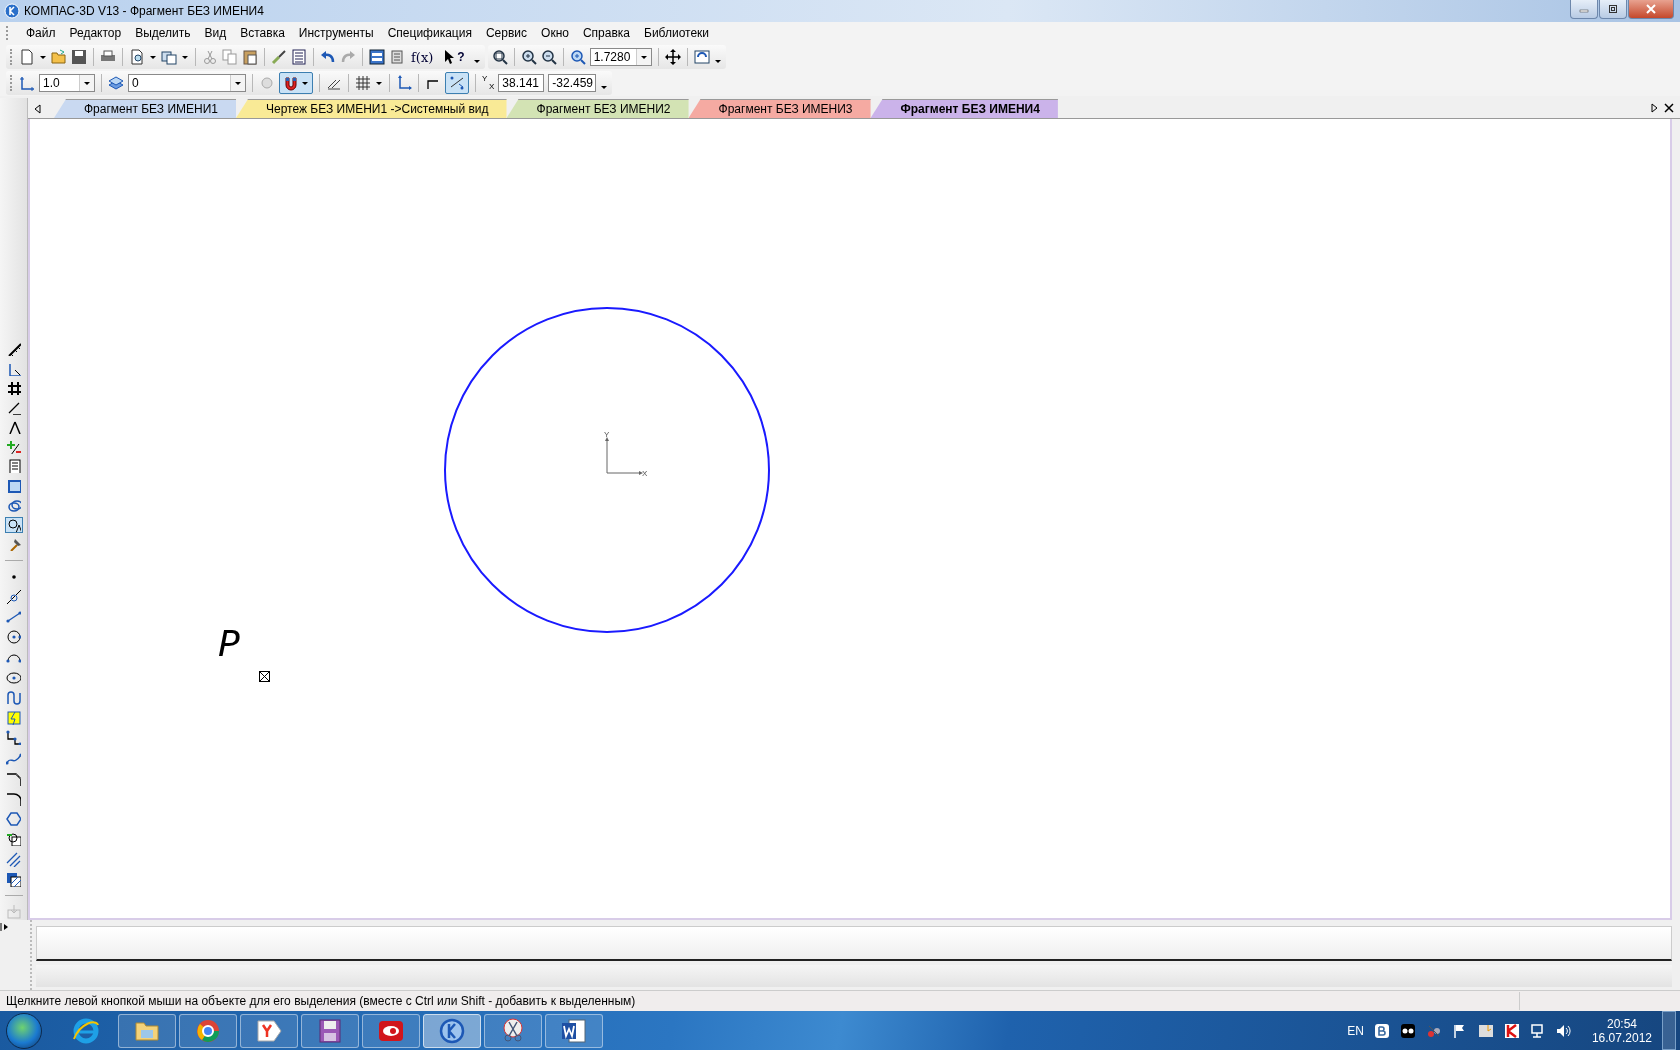  Describe the element at coordinates (854, 943) in the screenshot. I see `command-panel` at that location.